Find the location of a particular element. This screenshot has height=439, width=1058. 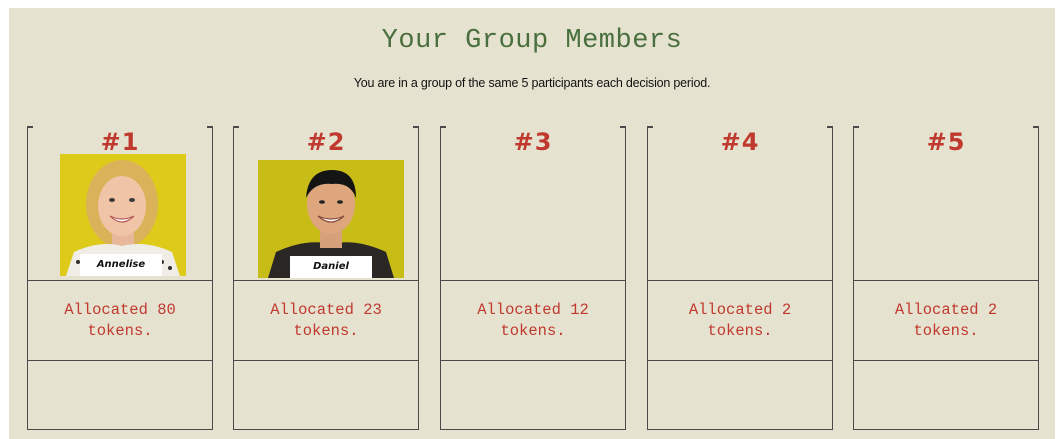

member-photo-area: #2 Daniel is located at coordinates (326, 203).